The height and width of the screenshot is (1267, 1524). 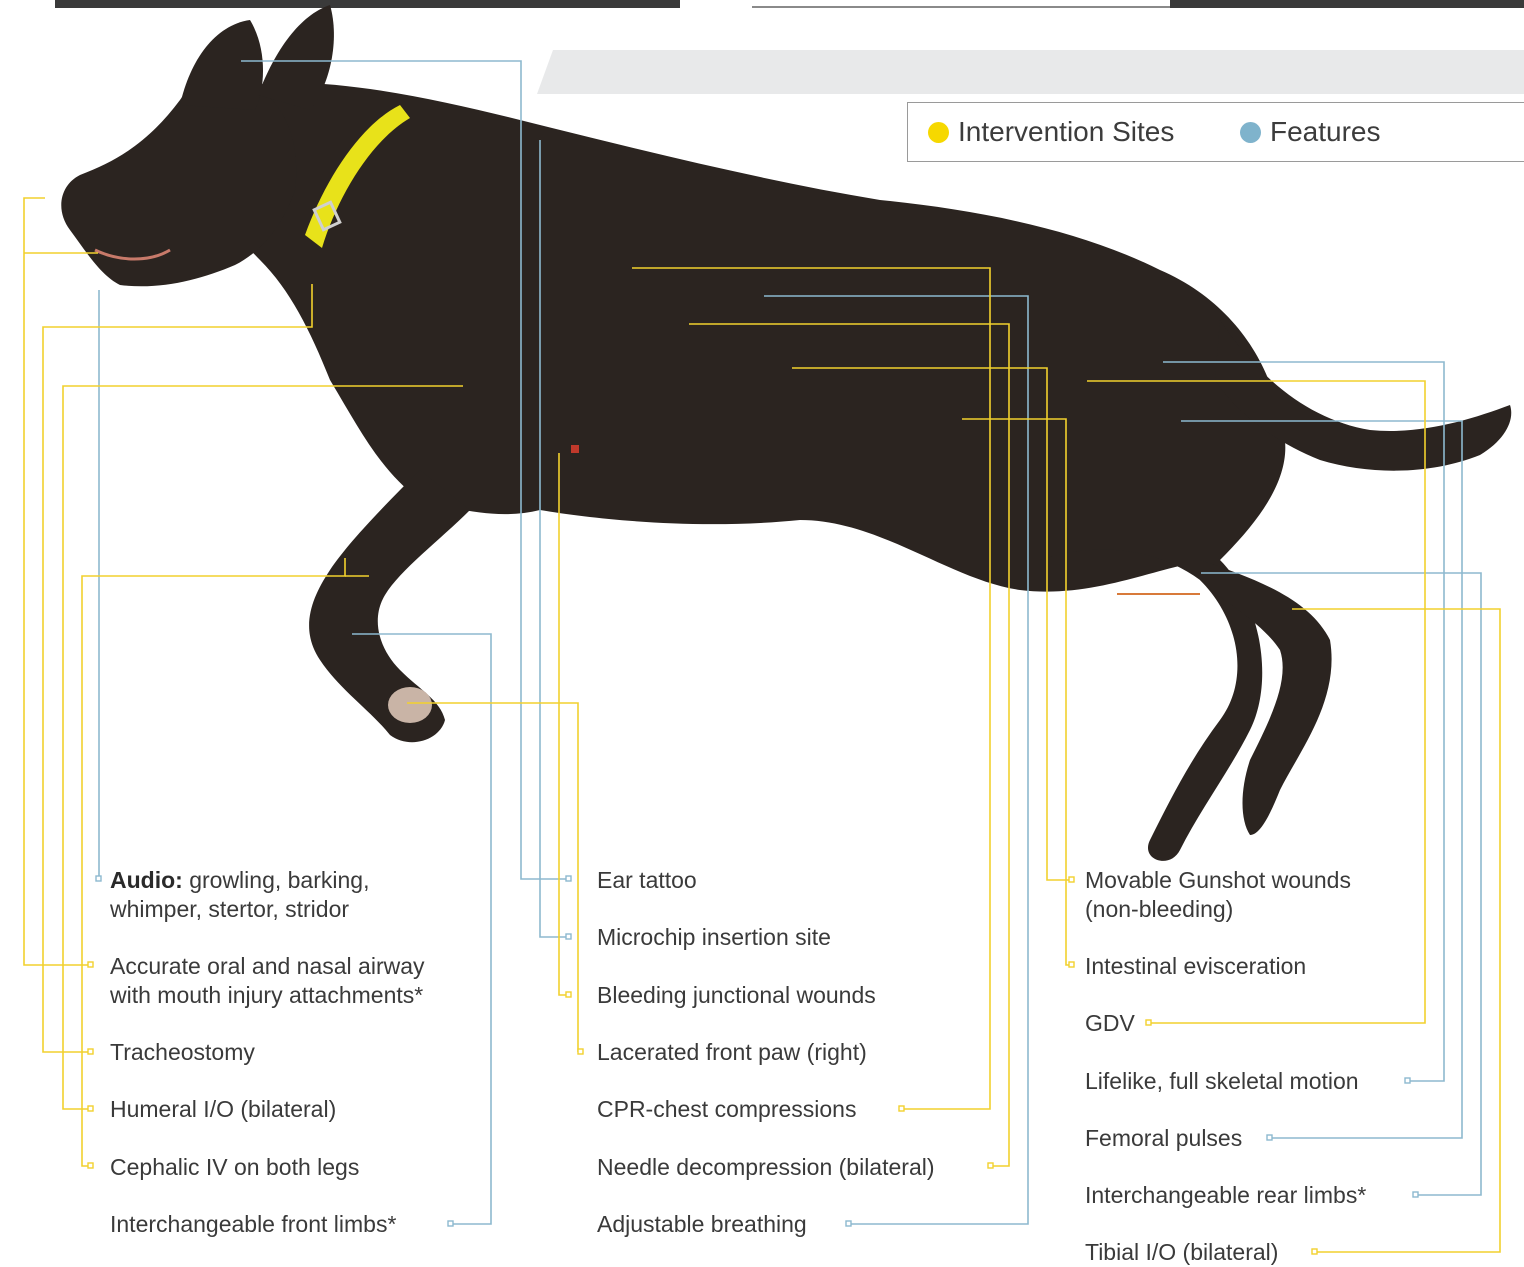 What do you see at coordinates (223, 1109) in the screenshot?
I see `label-humeral: Humeral I/O (bilateral)` at bounding box center [223, 1109].